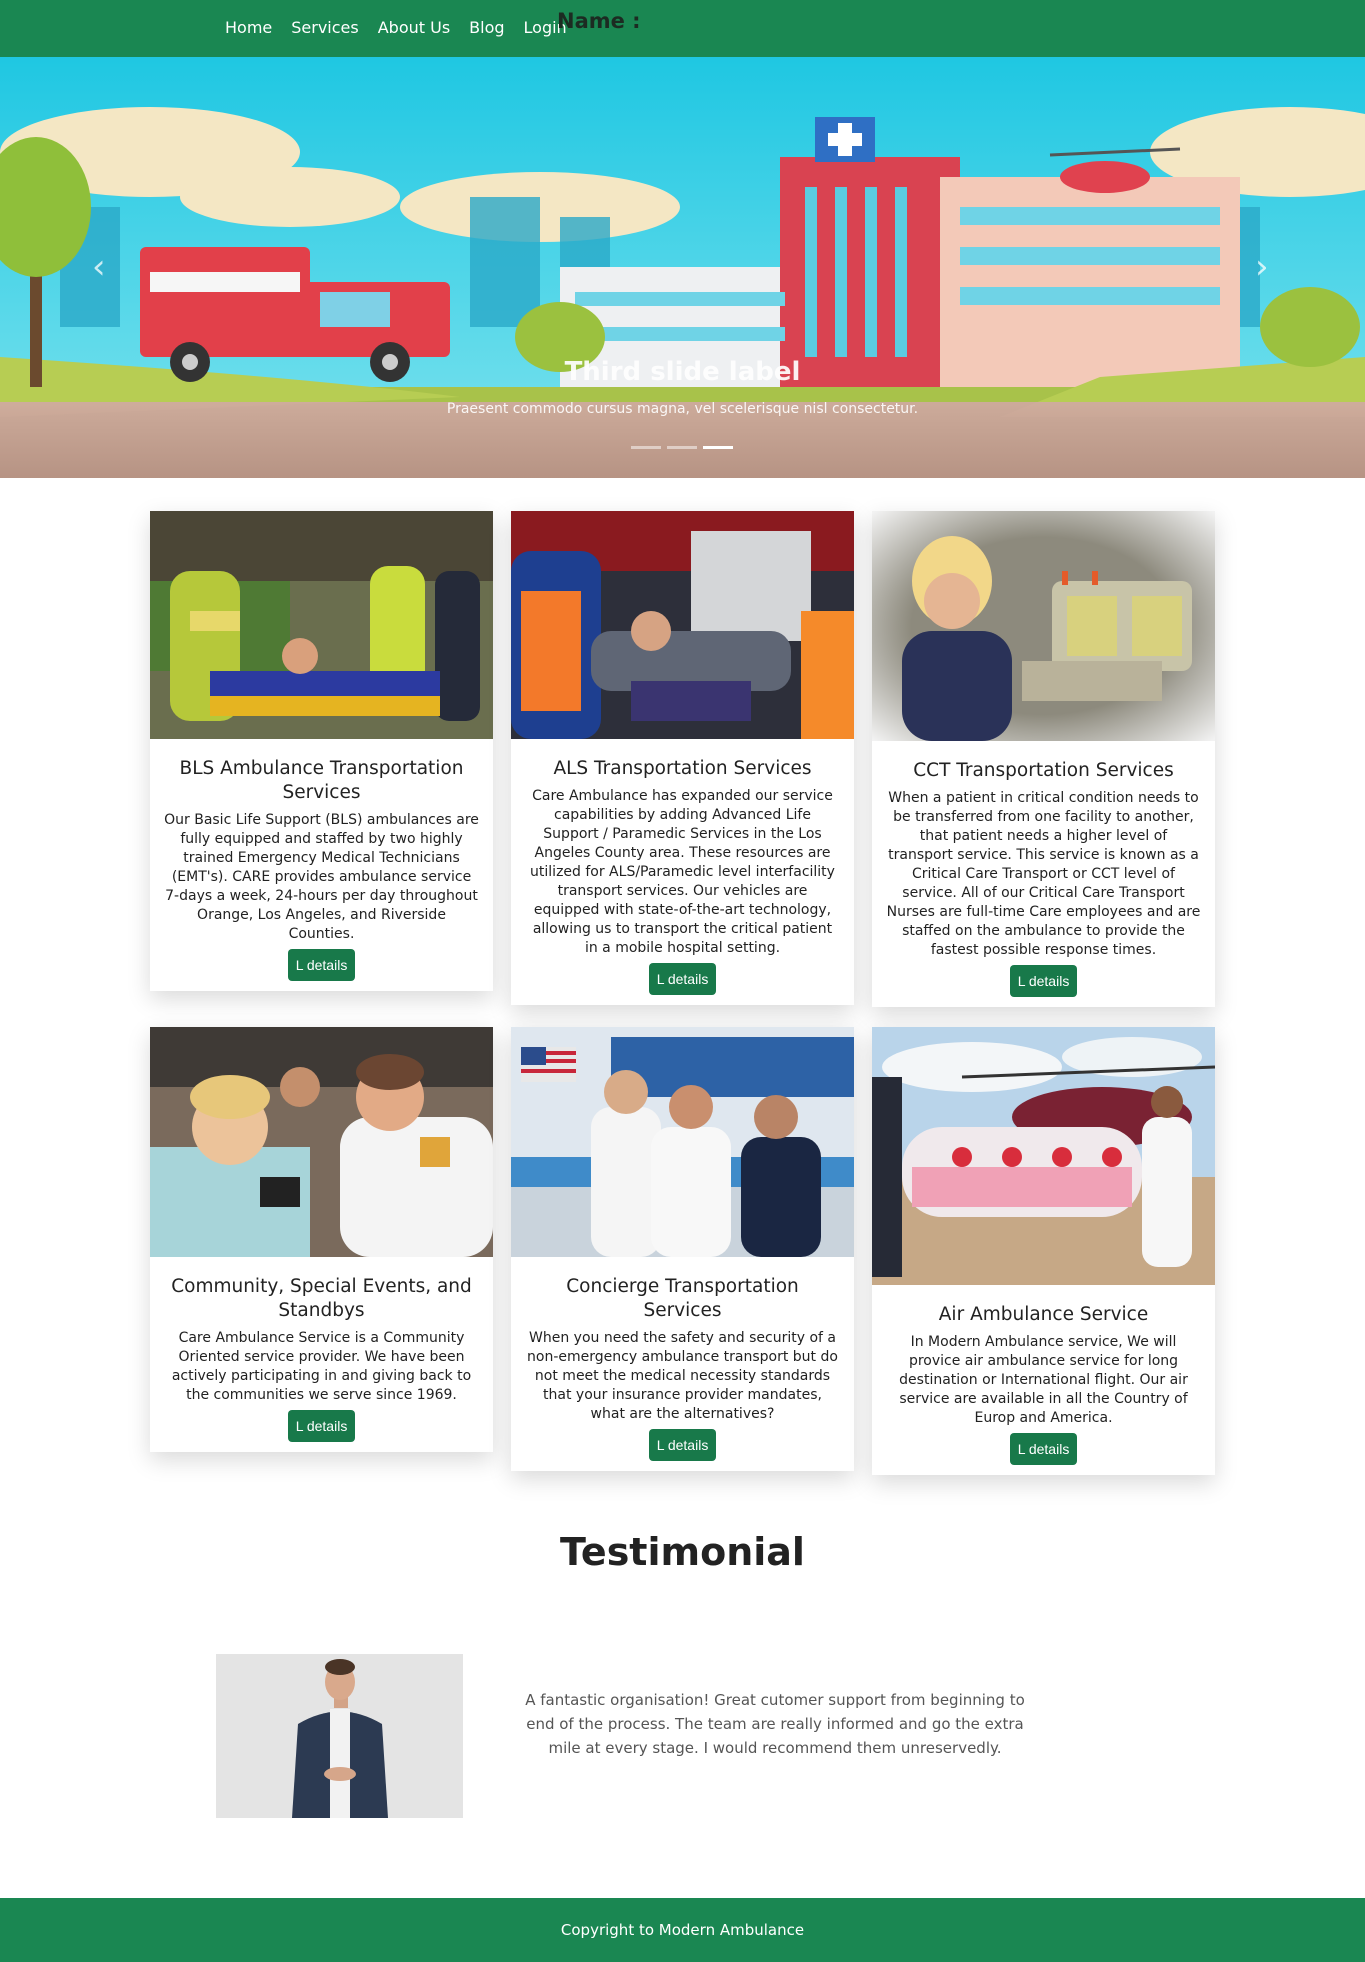 This screenshot has width=1365, height=1962. What do you see at coordinates (1043, 626) in the screenshot?
I see `card-image-cct` at bounding box center [1043, 626].